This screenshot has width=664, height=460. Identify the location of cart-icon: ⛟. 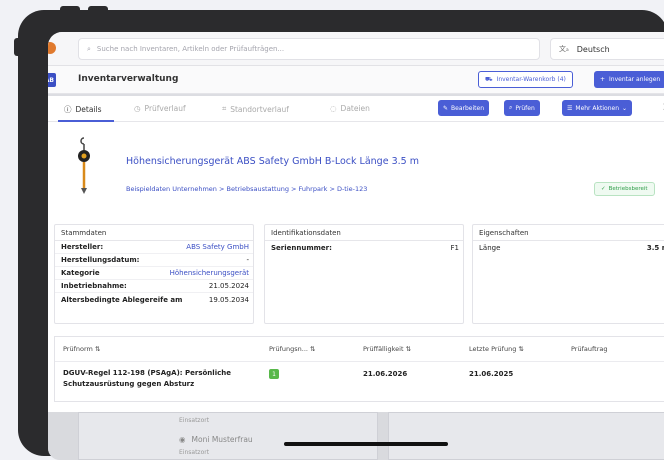
(489, 79).